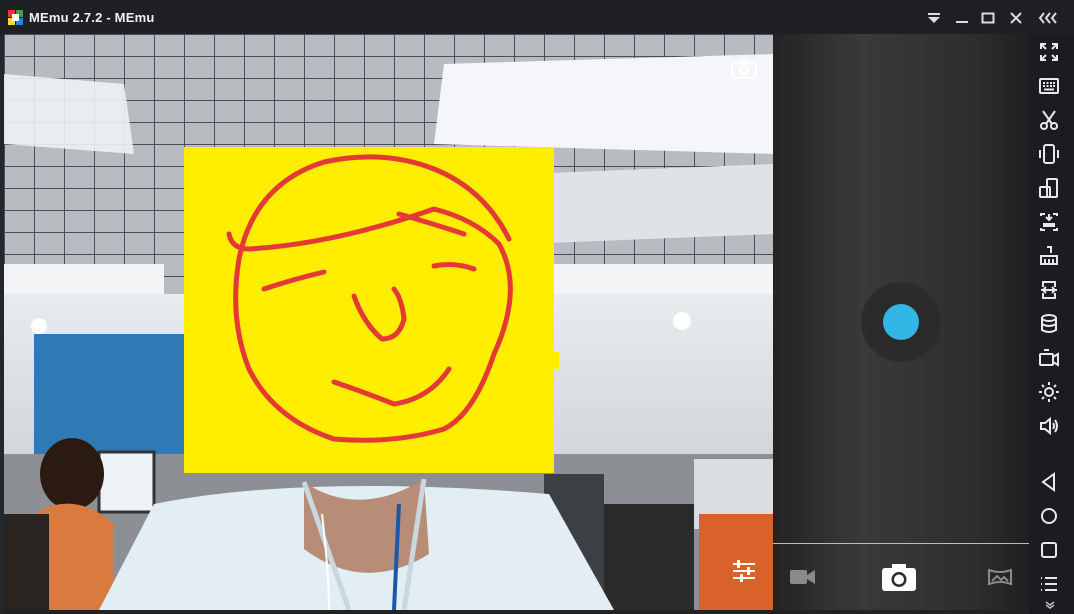  Describe the element at coordinates (934, 18) in the screenshot. I see `dropdown-icon` at that location.